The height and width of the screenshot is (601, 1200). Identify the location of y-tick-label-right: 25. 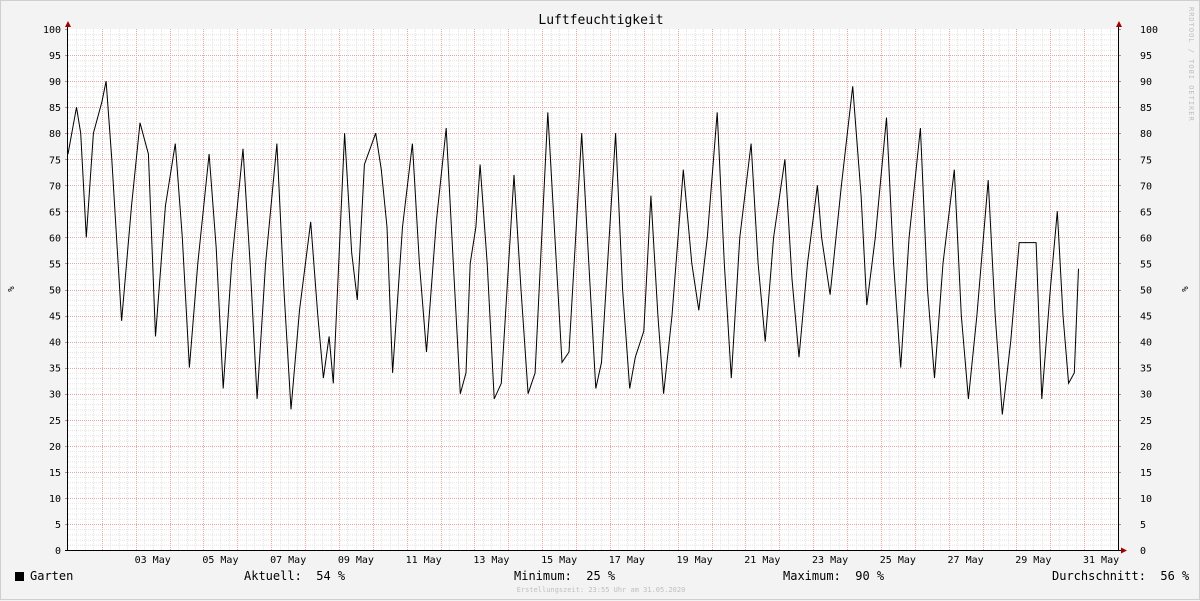
(1146, 421).